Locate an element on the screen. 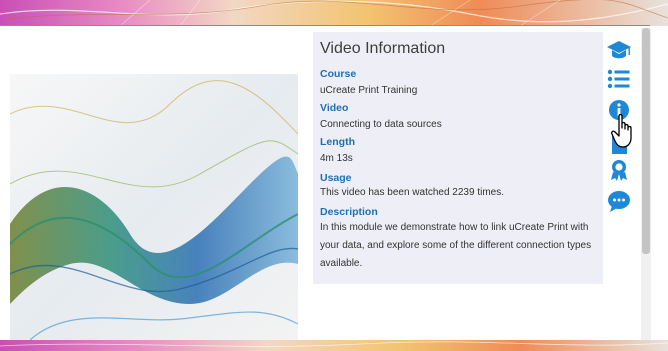  panel-title: Video Information is located at coordinates (383, 48).